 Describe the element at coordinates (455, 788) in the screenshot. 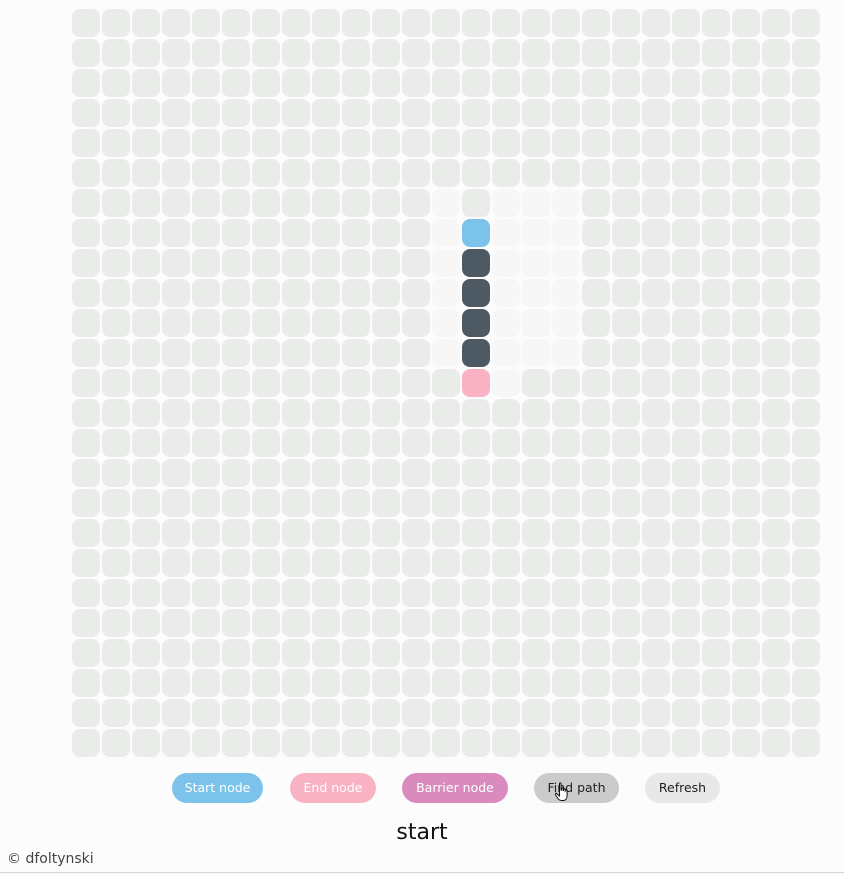

I see `barrier-node-button: Barrier node` at that location.